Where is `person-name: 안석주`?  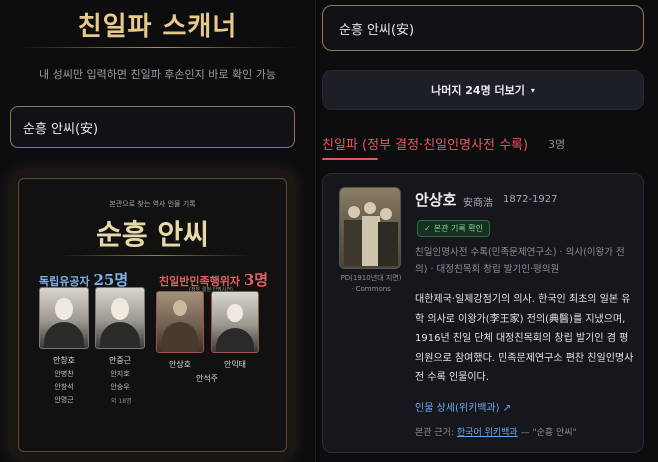
person-name: 안석주 is located at coordinates (207, 378).